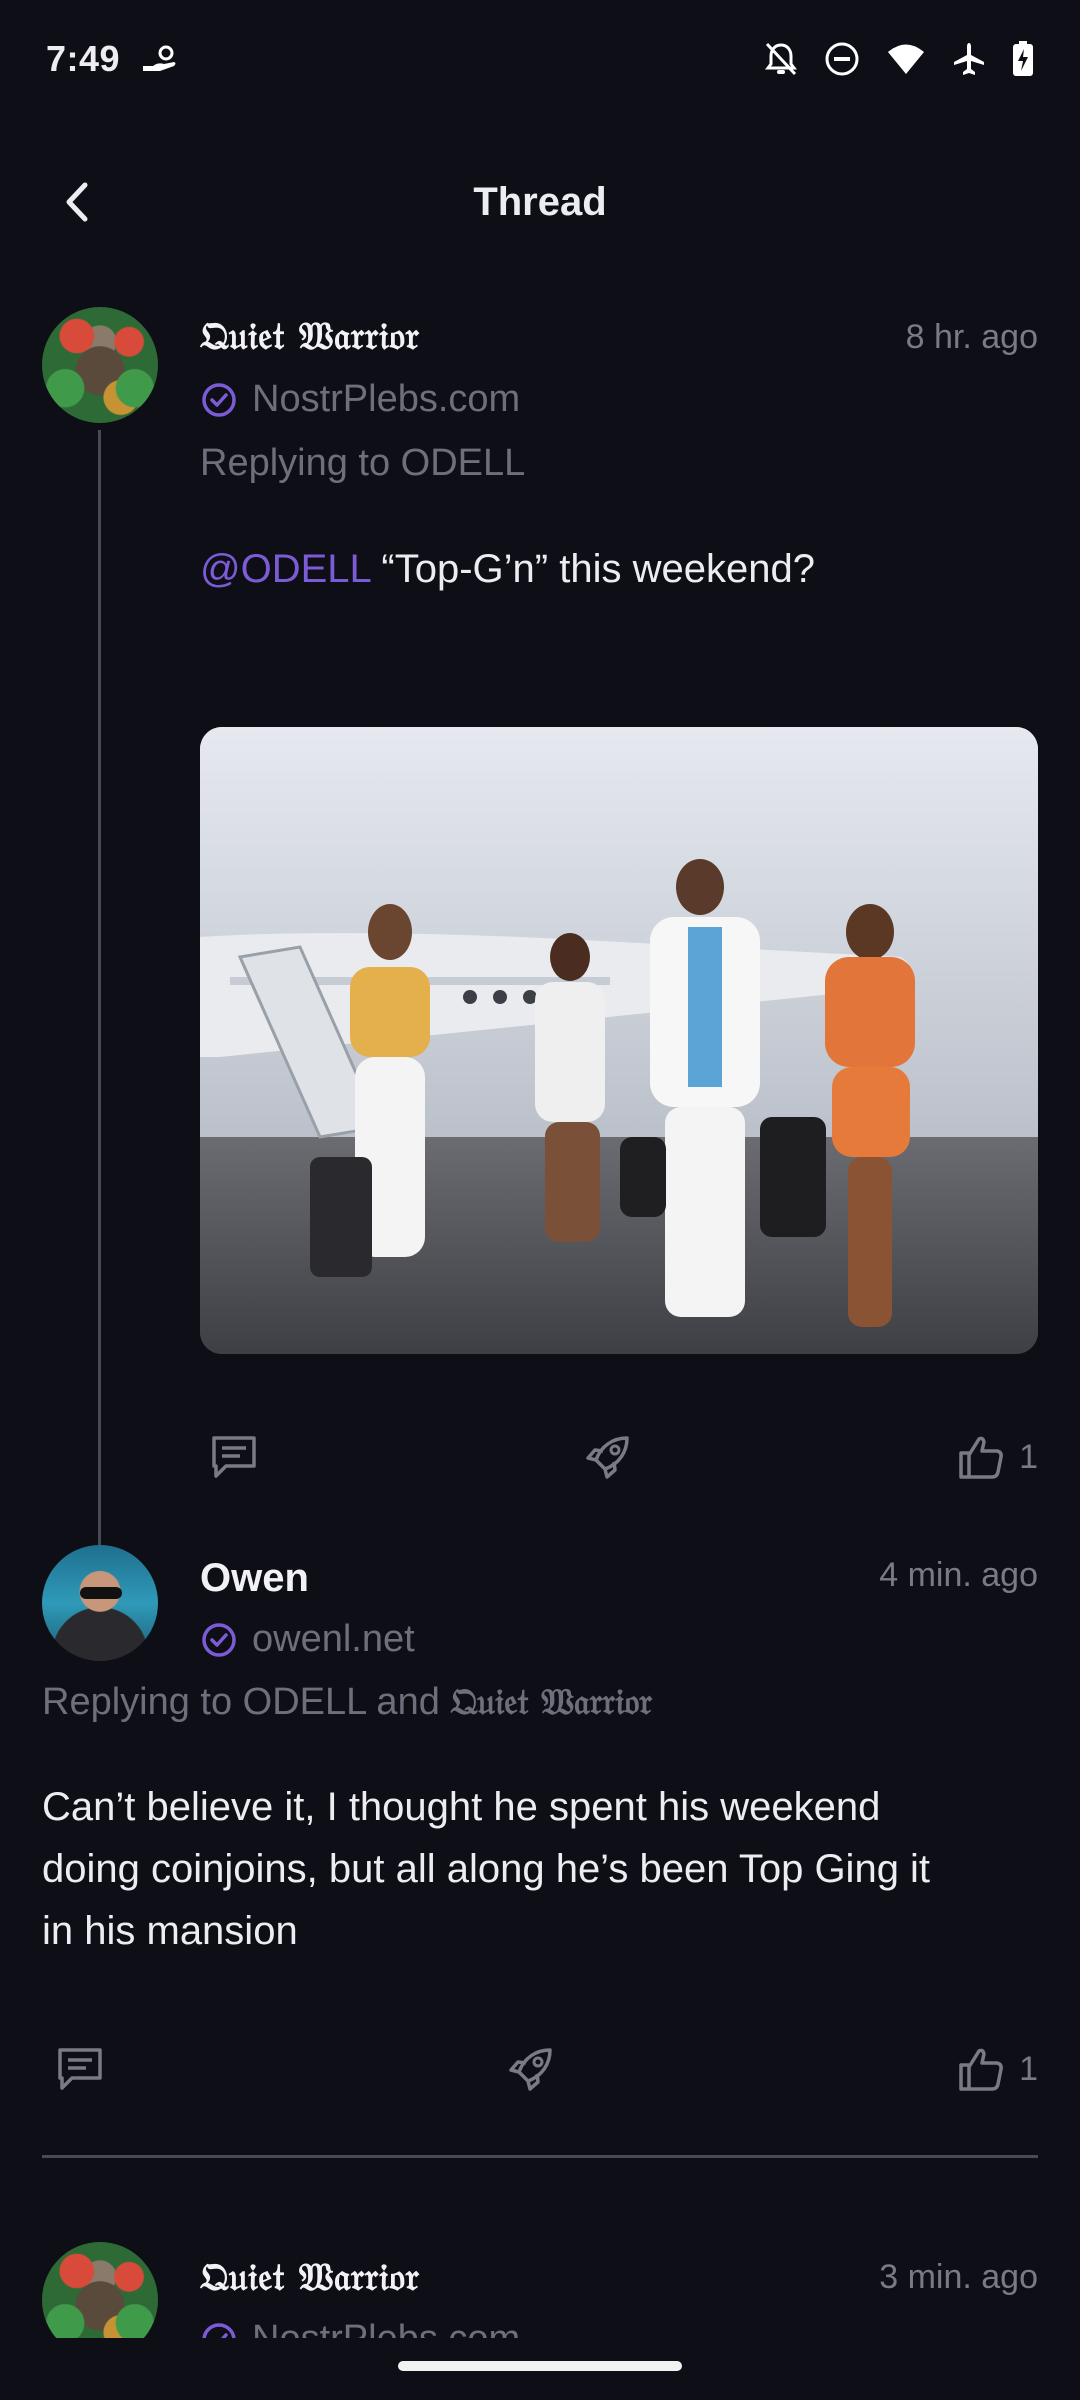  Describe the element at coordinates (540, 2279) in the screenshot. I see `post-3-clip: 𝔔𝔲𝔦𝔢𝔱 𝔚𝔞𝔯𝔯𝔦𝔬𝔯 3 min. ago NostrPlebs.com` at that location.